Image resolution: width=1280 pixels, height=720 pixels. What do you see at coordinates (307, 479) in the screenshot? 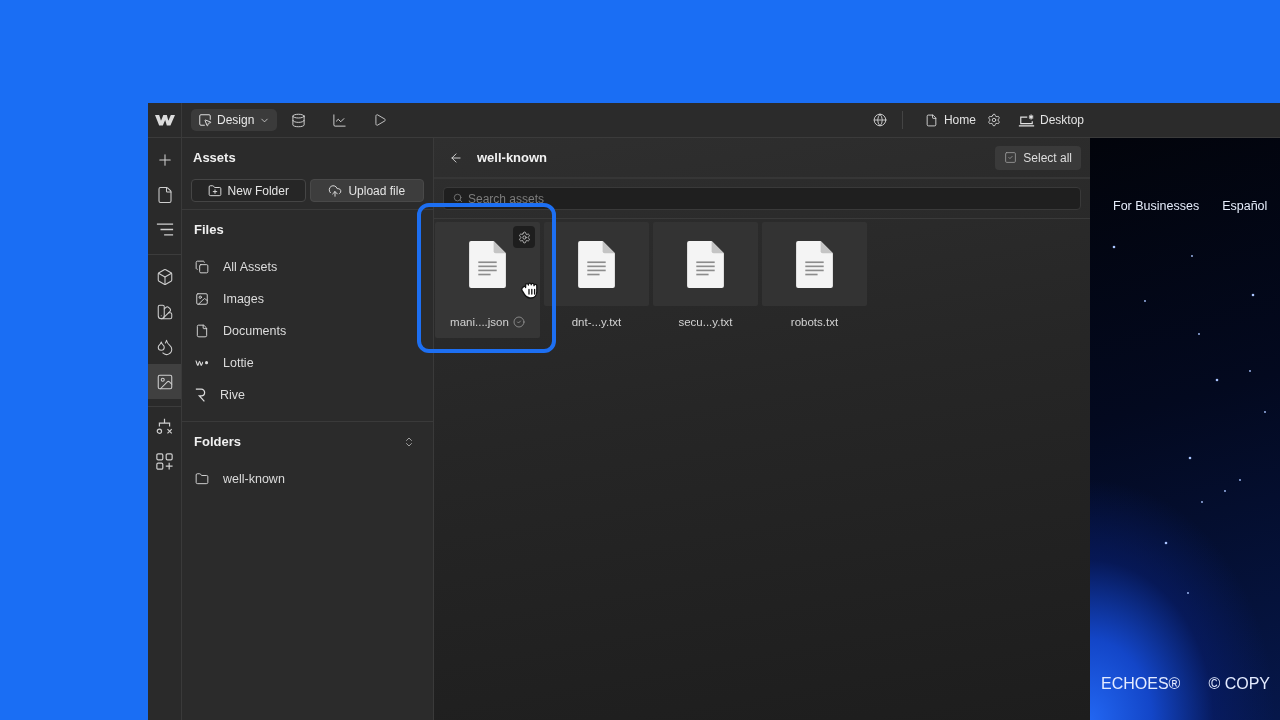
I see `folder-item: well-known` at bounding box center [307, 479].